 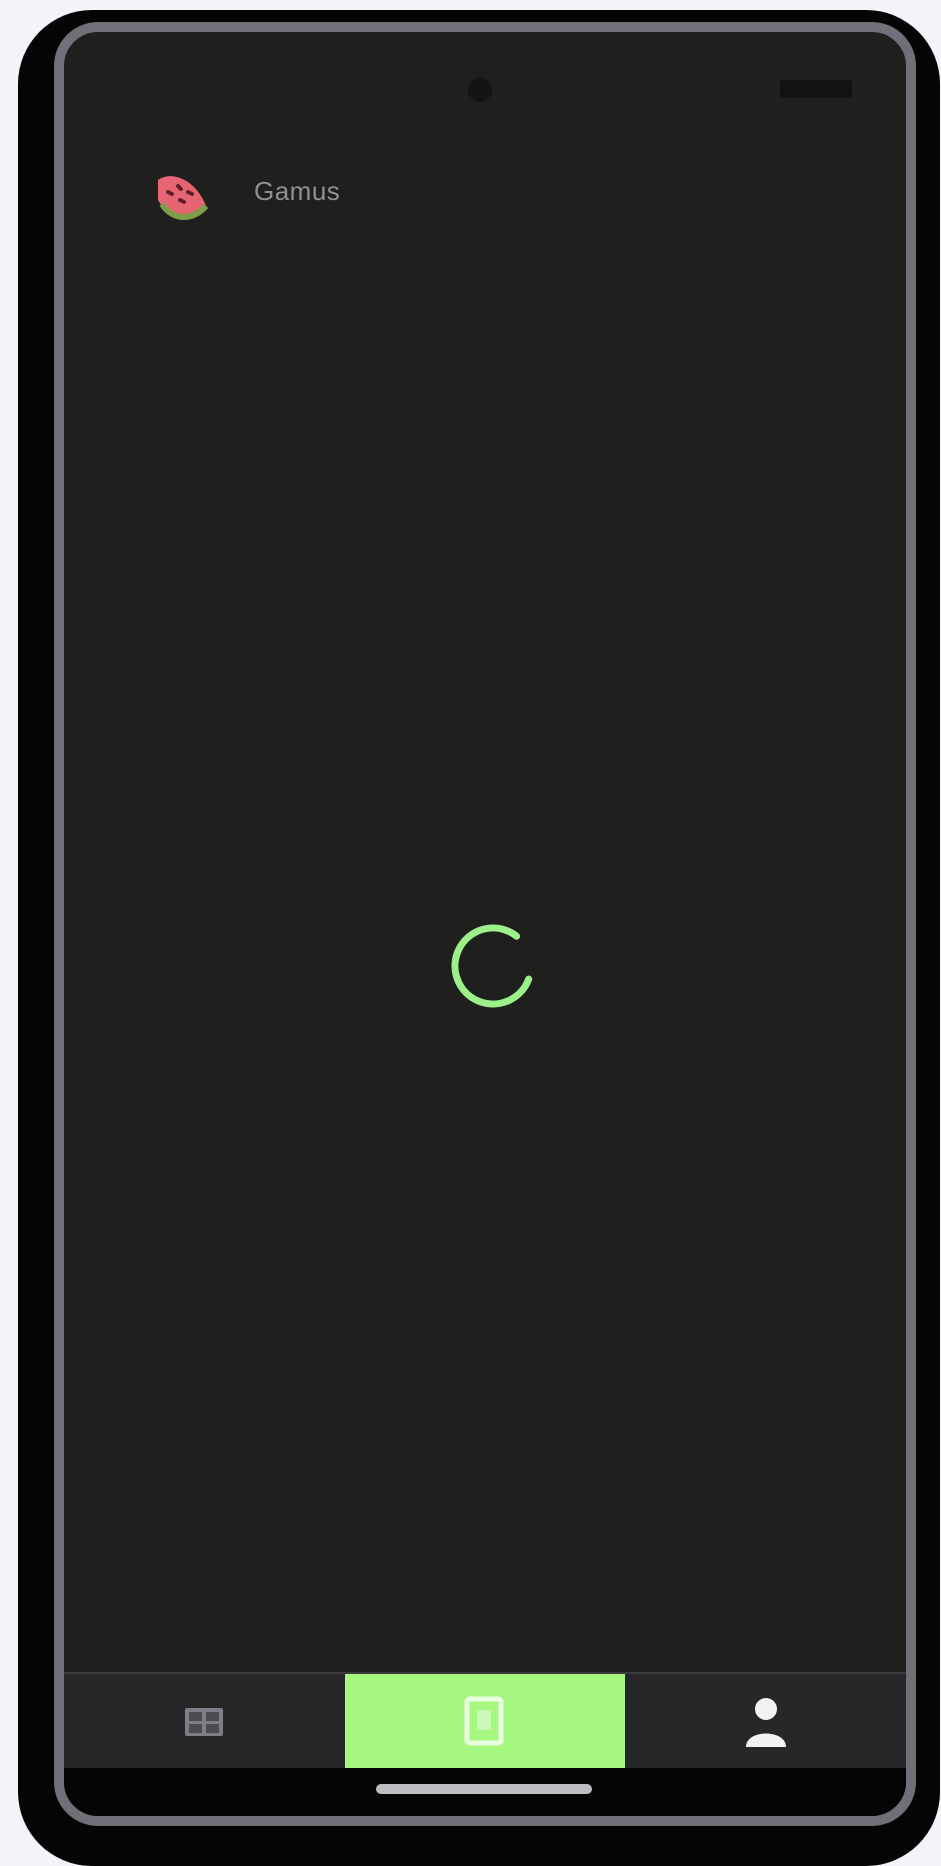 I want to click on watermelon-icon, so click(x=184, y=198).